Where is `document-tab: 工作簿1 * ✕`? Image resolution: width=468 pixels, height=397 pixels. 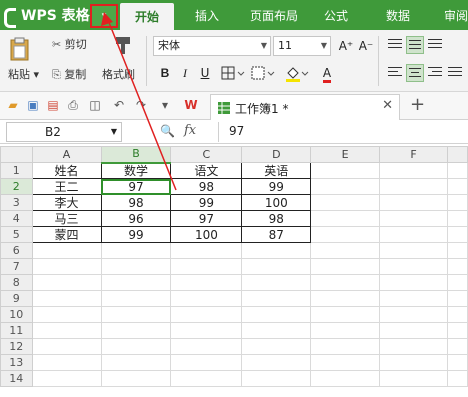
document-tab: 工作簿1 * ✕ is located at coordinates (305, 107).